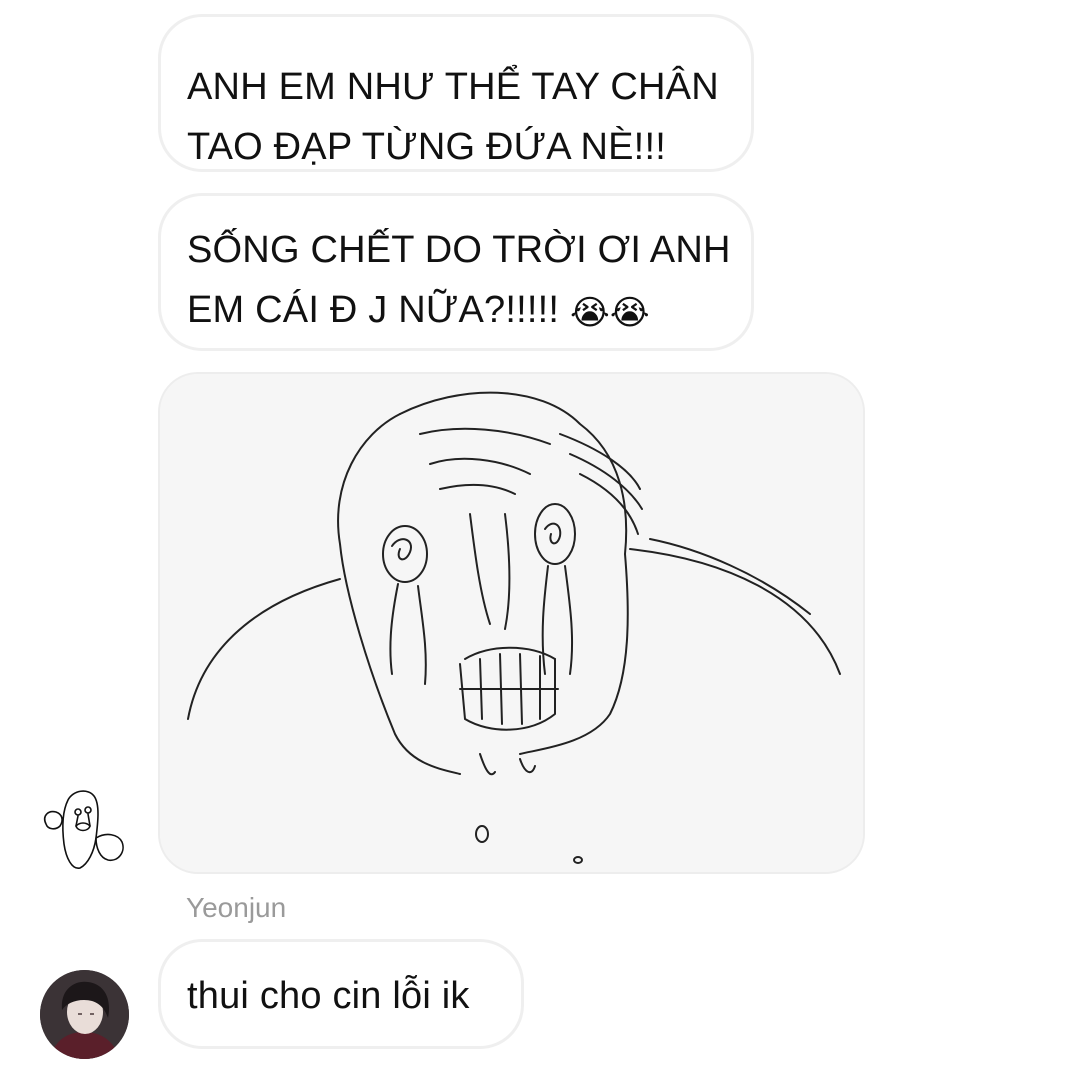 Image resolution: width=1080 pixels, height=1071 pixels. I want to click on message-text-line: SỐNG CHẾT DO TRỜI ƠI ANH, so click(459, 250).